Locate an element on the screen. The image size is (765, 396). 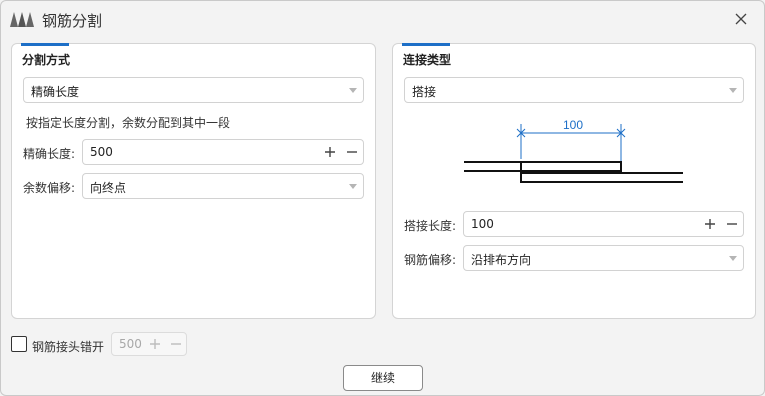
remainder-offset-select: 向终点 is located at coordinates (223, 186).